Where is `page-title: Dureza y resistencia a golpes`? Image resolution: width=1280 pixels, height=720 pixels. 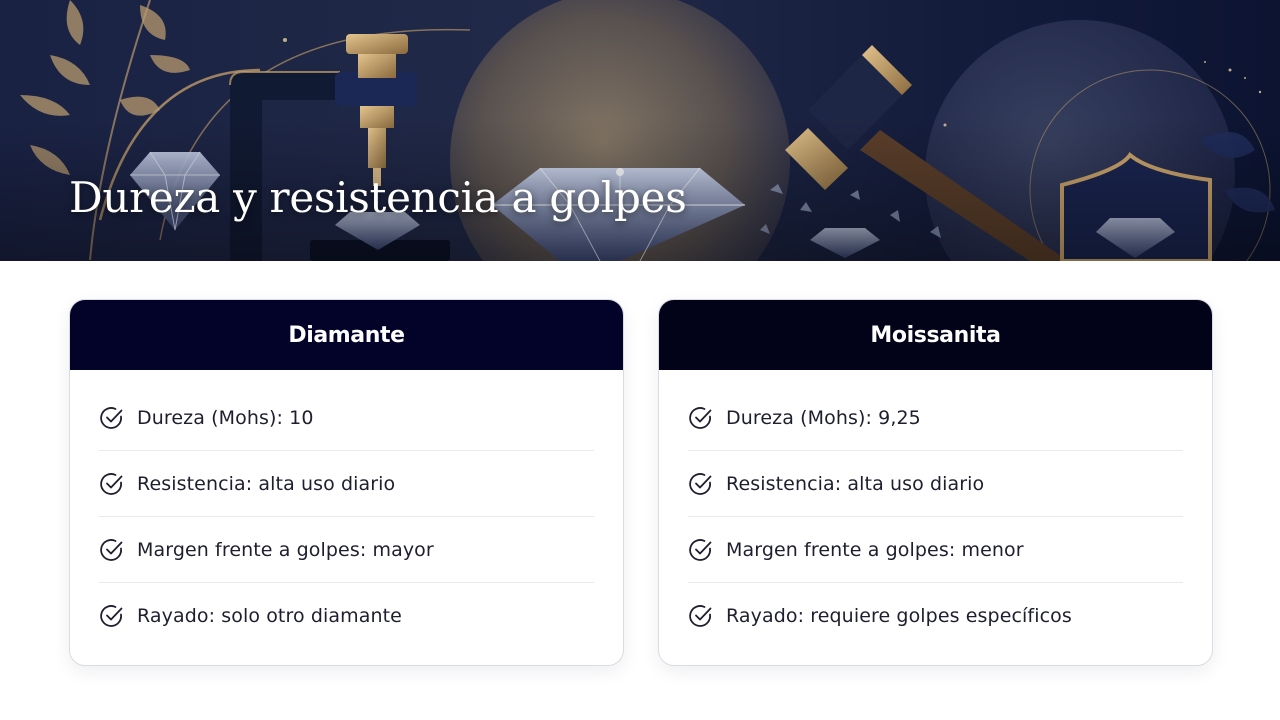
page-title: Dureza y resistencia a golpes is located at coordinates (378, 197).